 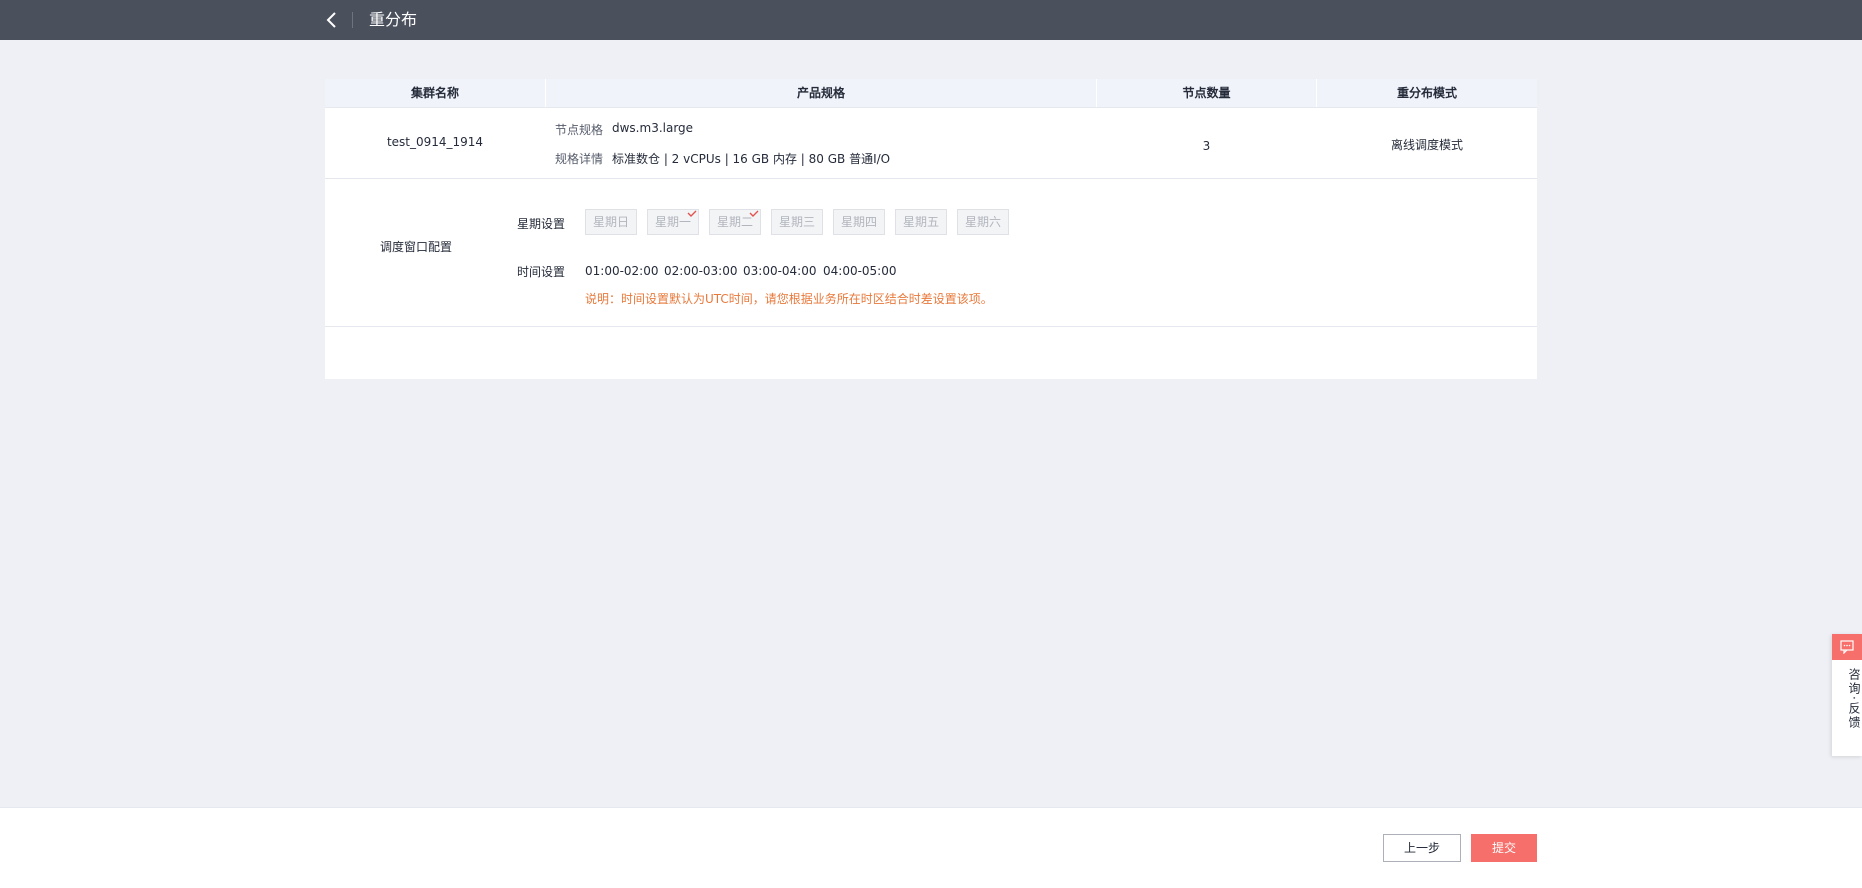 I want to click on time-slot: 01:00-02:00, so click(x=622, y=271).